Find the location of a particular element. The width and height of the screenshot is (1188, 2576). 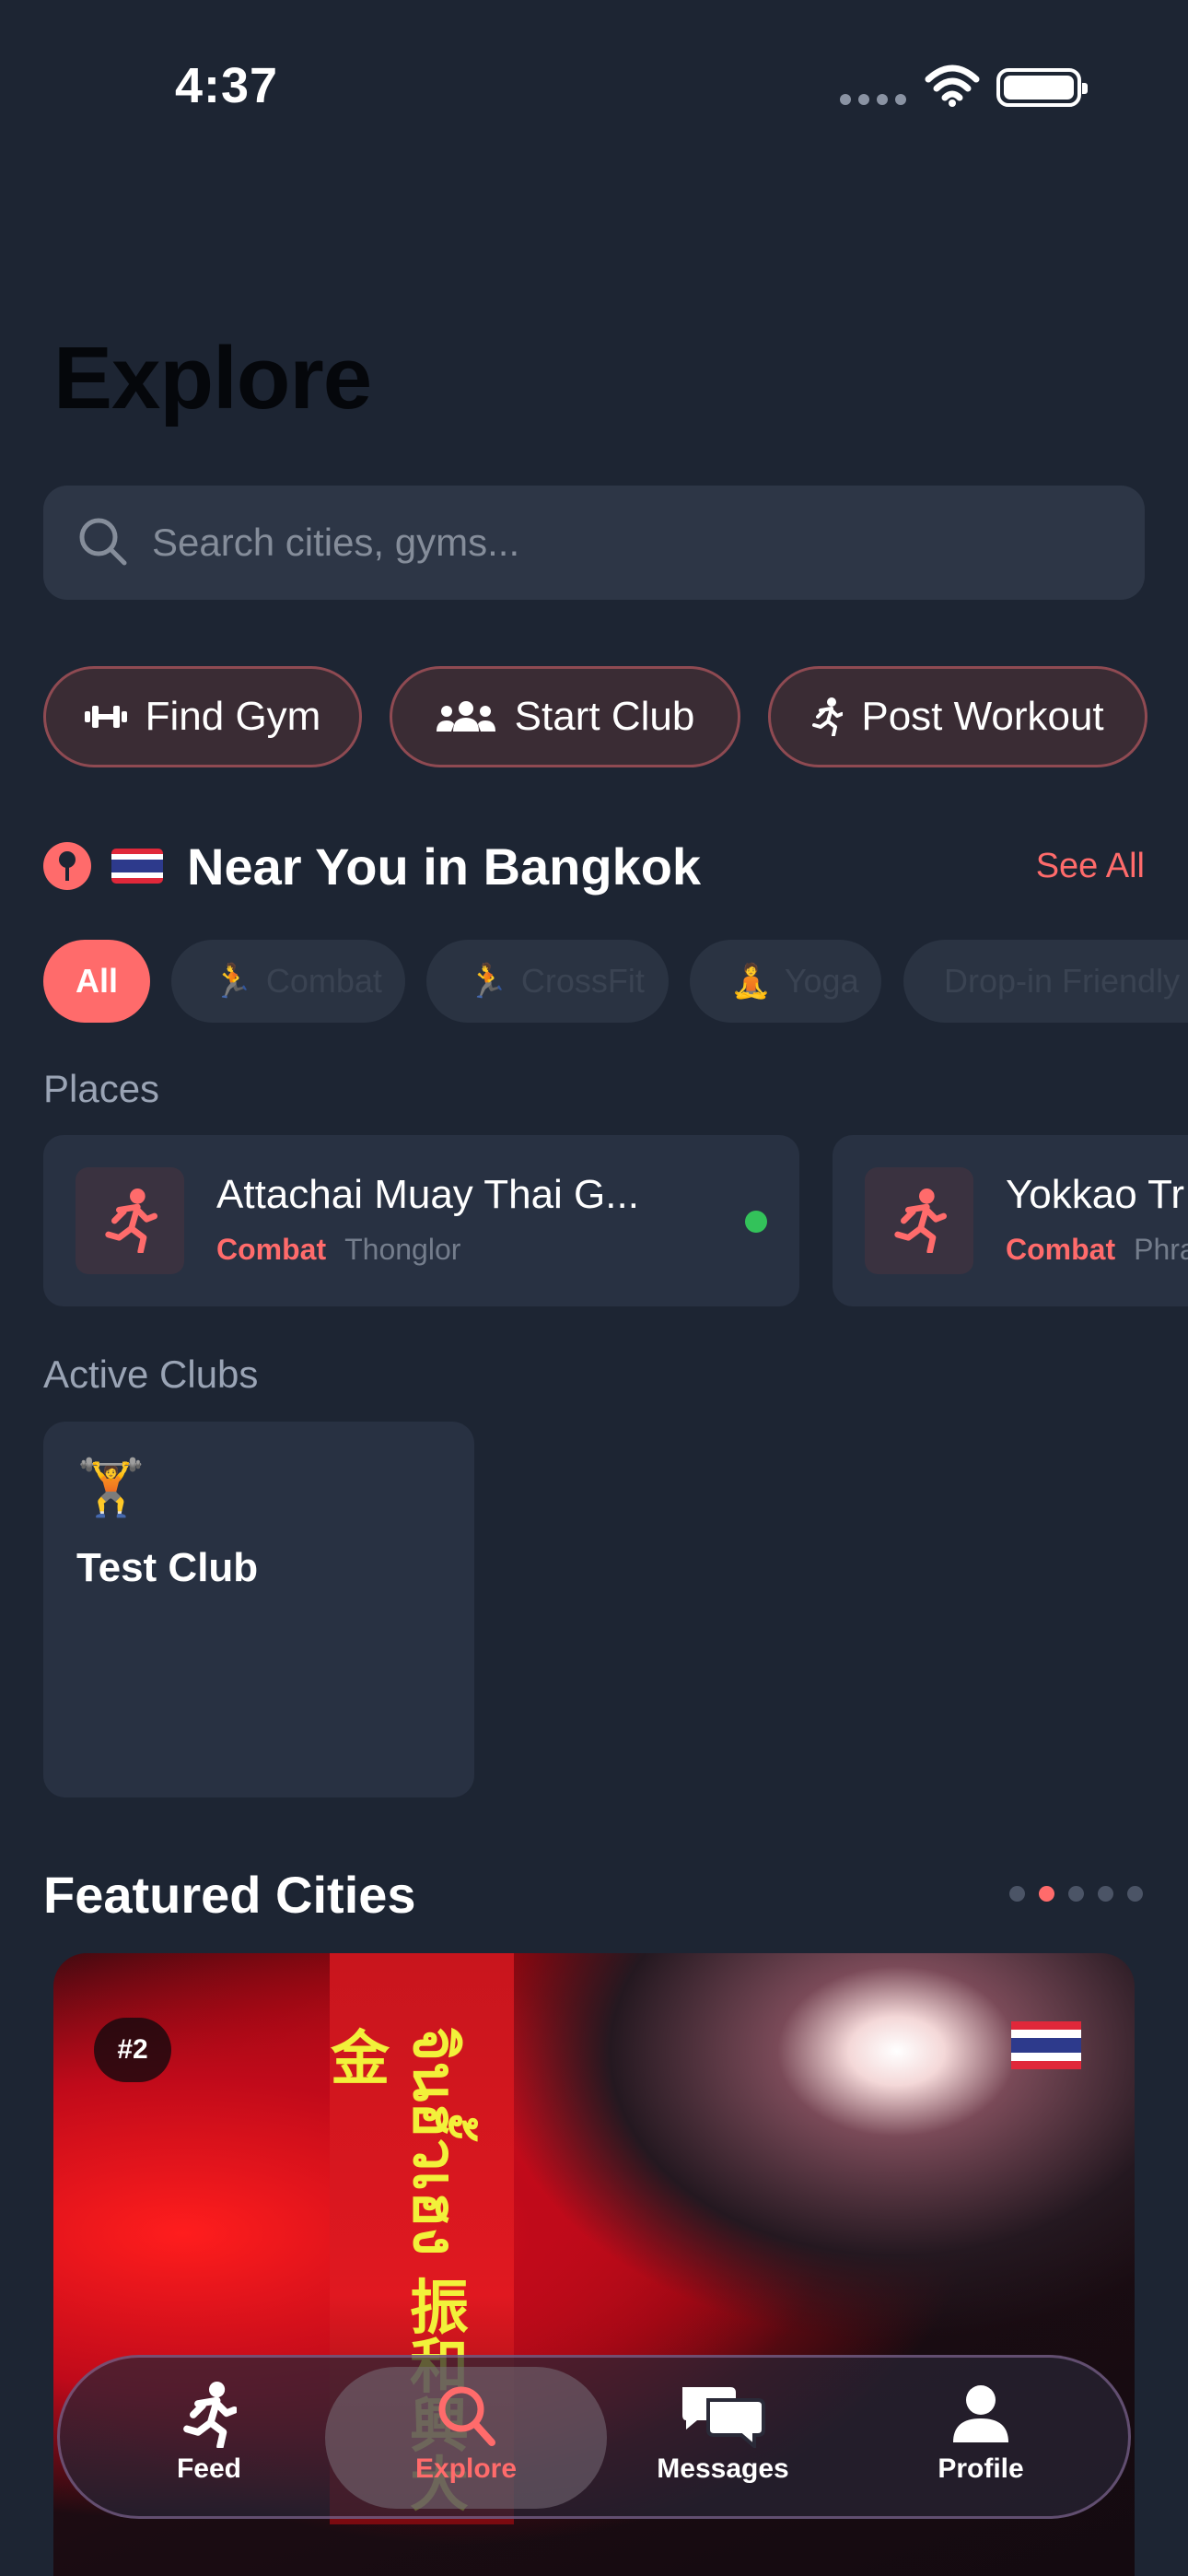

status-time: 4:37 is located at coordinates (227, 85).